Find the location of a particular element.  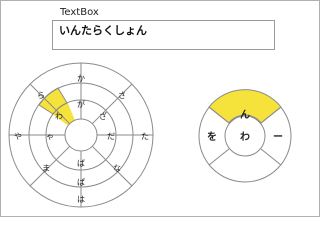

key-sa: さ is located at coordinates (122, 95).